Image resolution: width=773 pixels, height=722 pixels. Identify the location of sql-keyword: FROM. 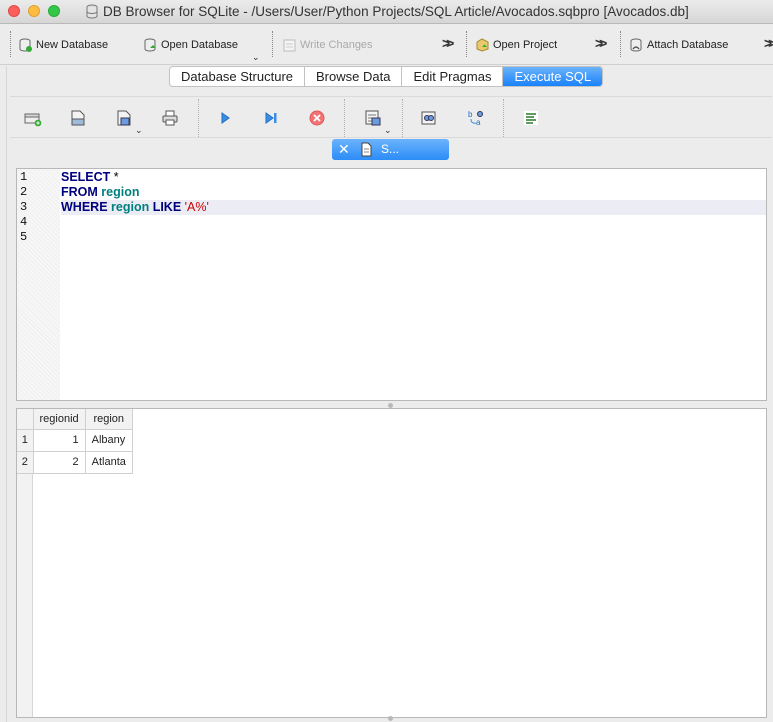
(79, 192).